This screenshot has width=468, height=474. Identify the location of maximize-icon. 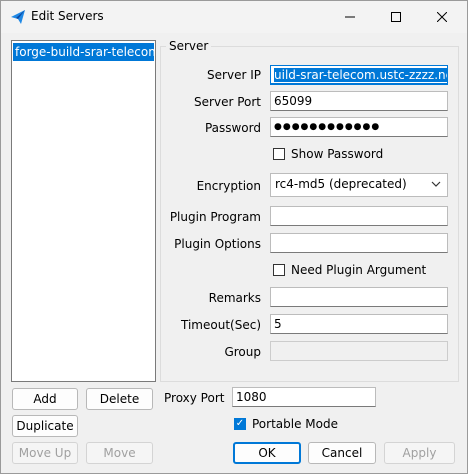
(396, 17).